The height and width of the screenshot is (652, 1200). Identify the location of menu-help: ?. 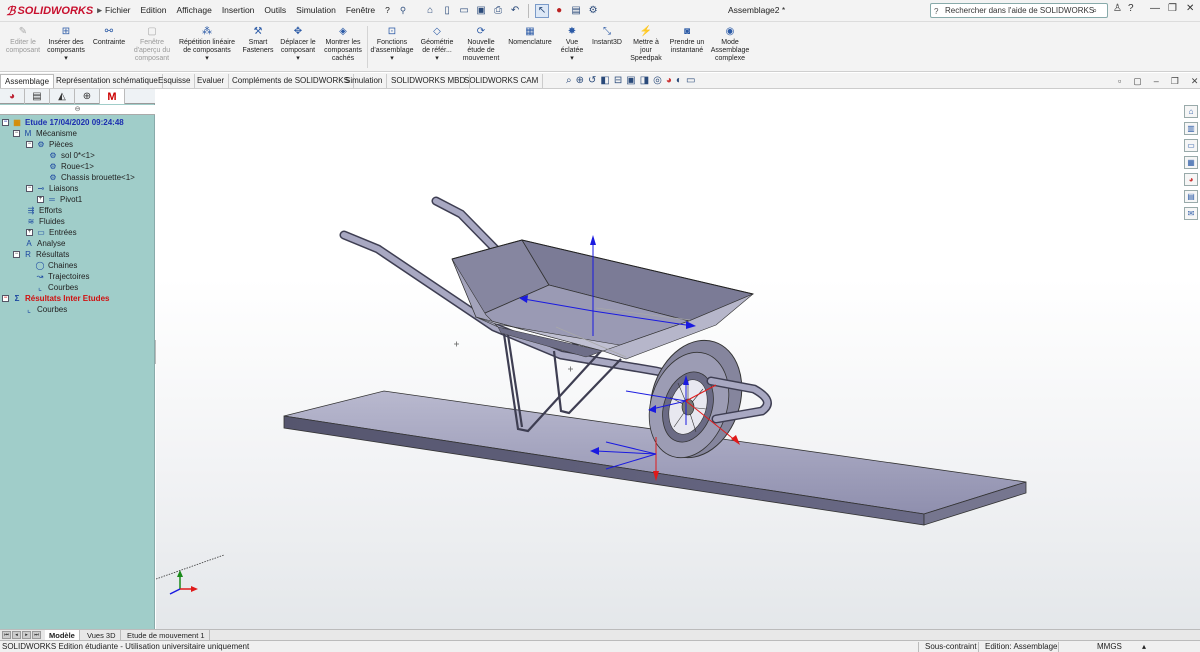
(387, 10).